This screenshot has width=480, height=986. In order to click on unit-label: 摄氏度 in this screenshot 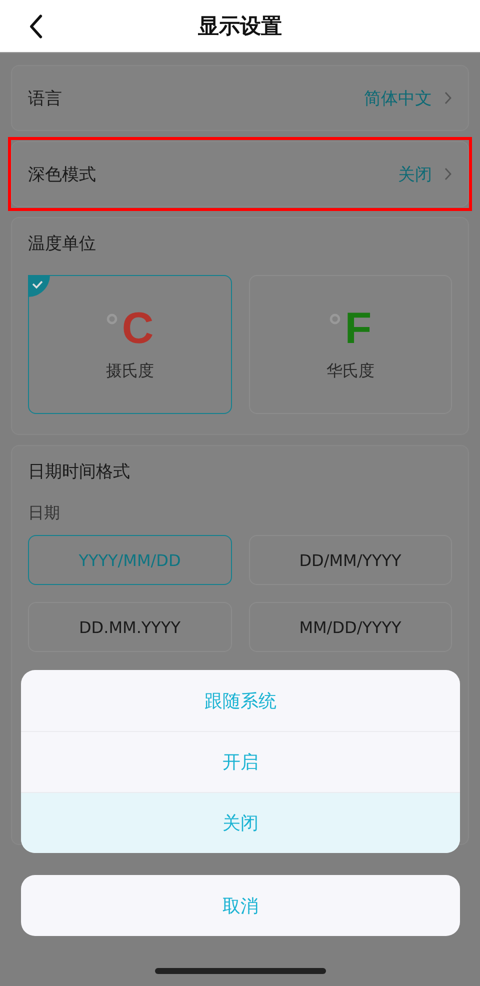, I will do `click(130, 371)`.